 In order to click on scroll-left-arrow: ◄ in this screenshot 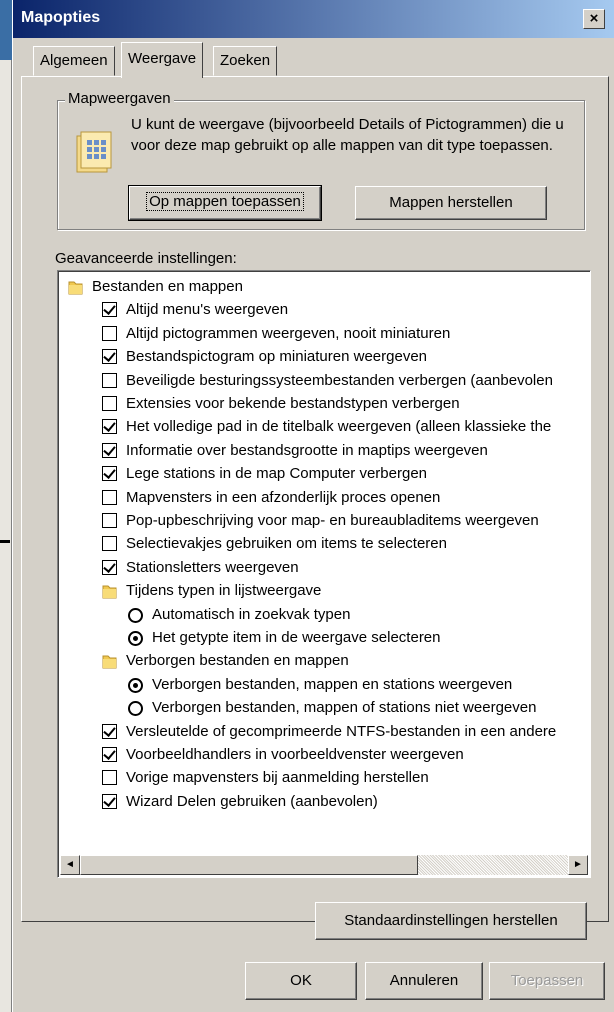, I will do `click(70, 865)`.